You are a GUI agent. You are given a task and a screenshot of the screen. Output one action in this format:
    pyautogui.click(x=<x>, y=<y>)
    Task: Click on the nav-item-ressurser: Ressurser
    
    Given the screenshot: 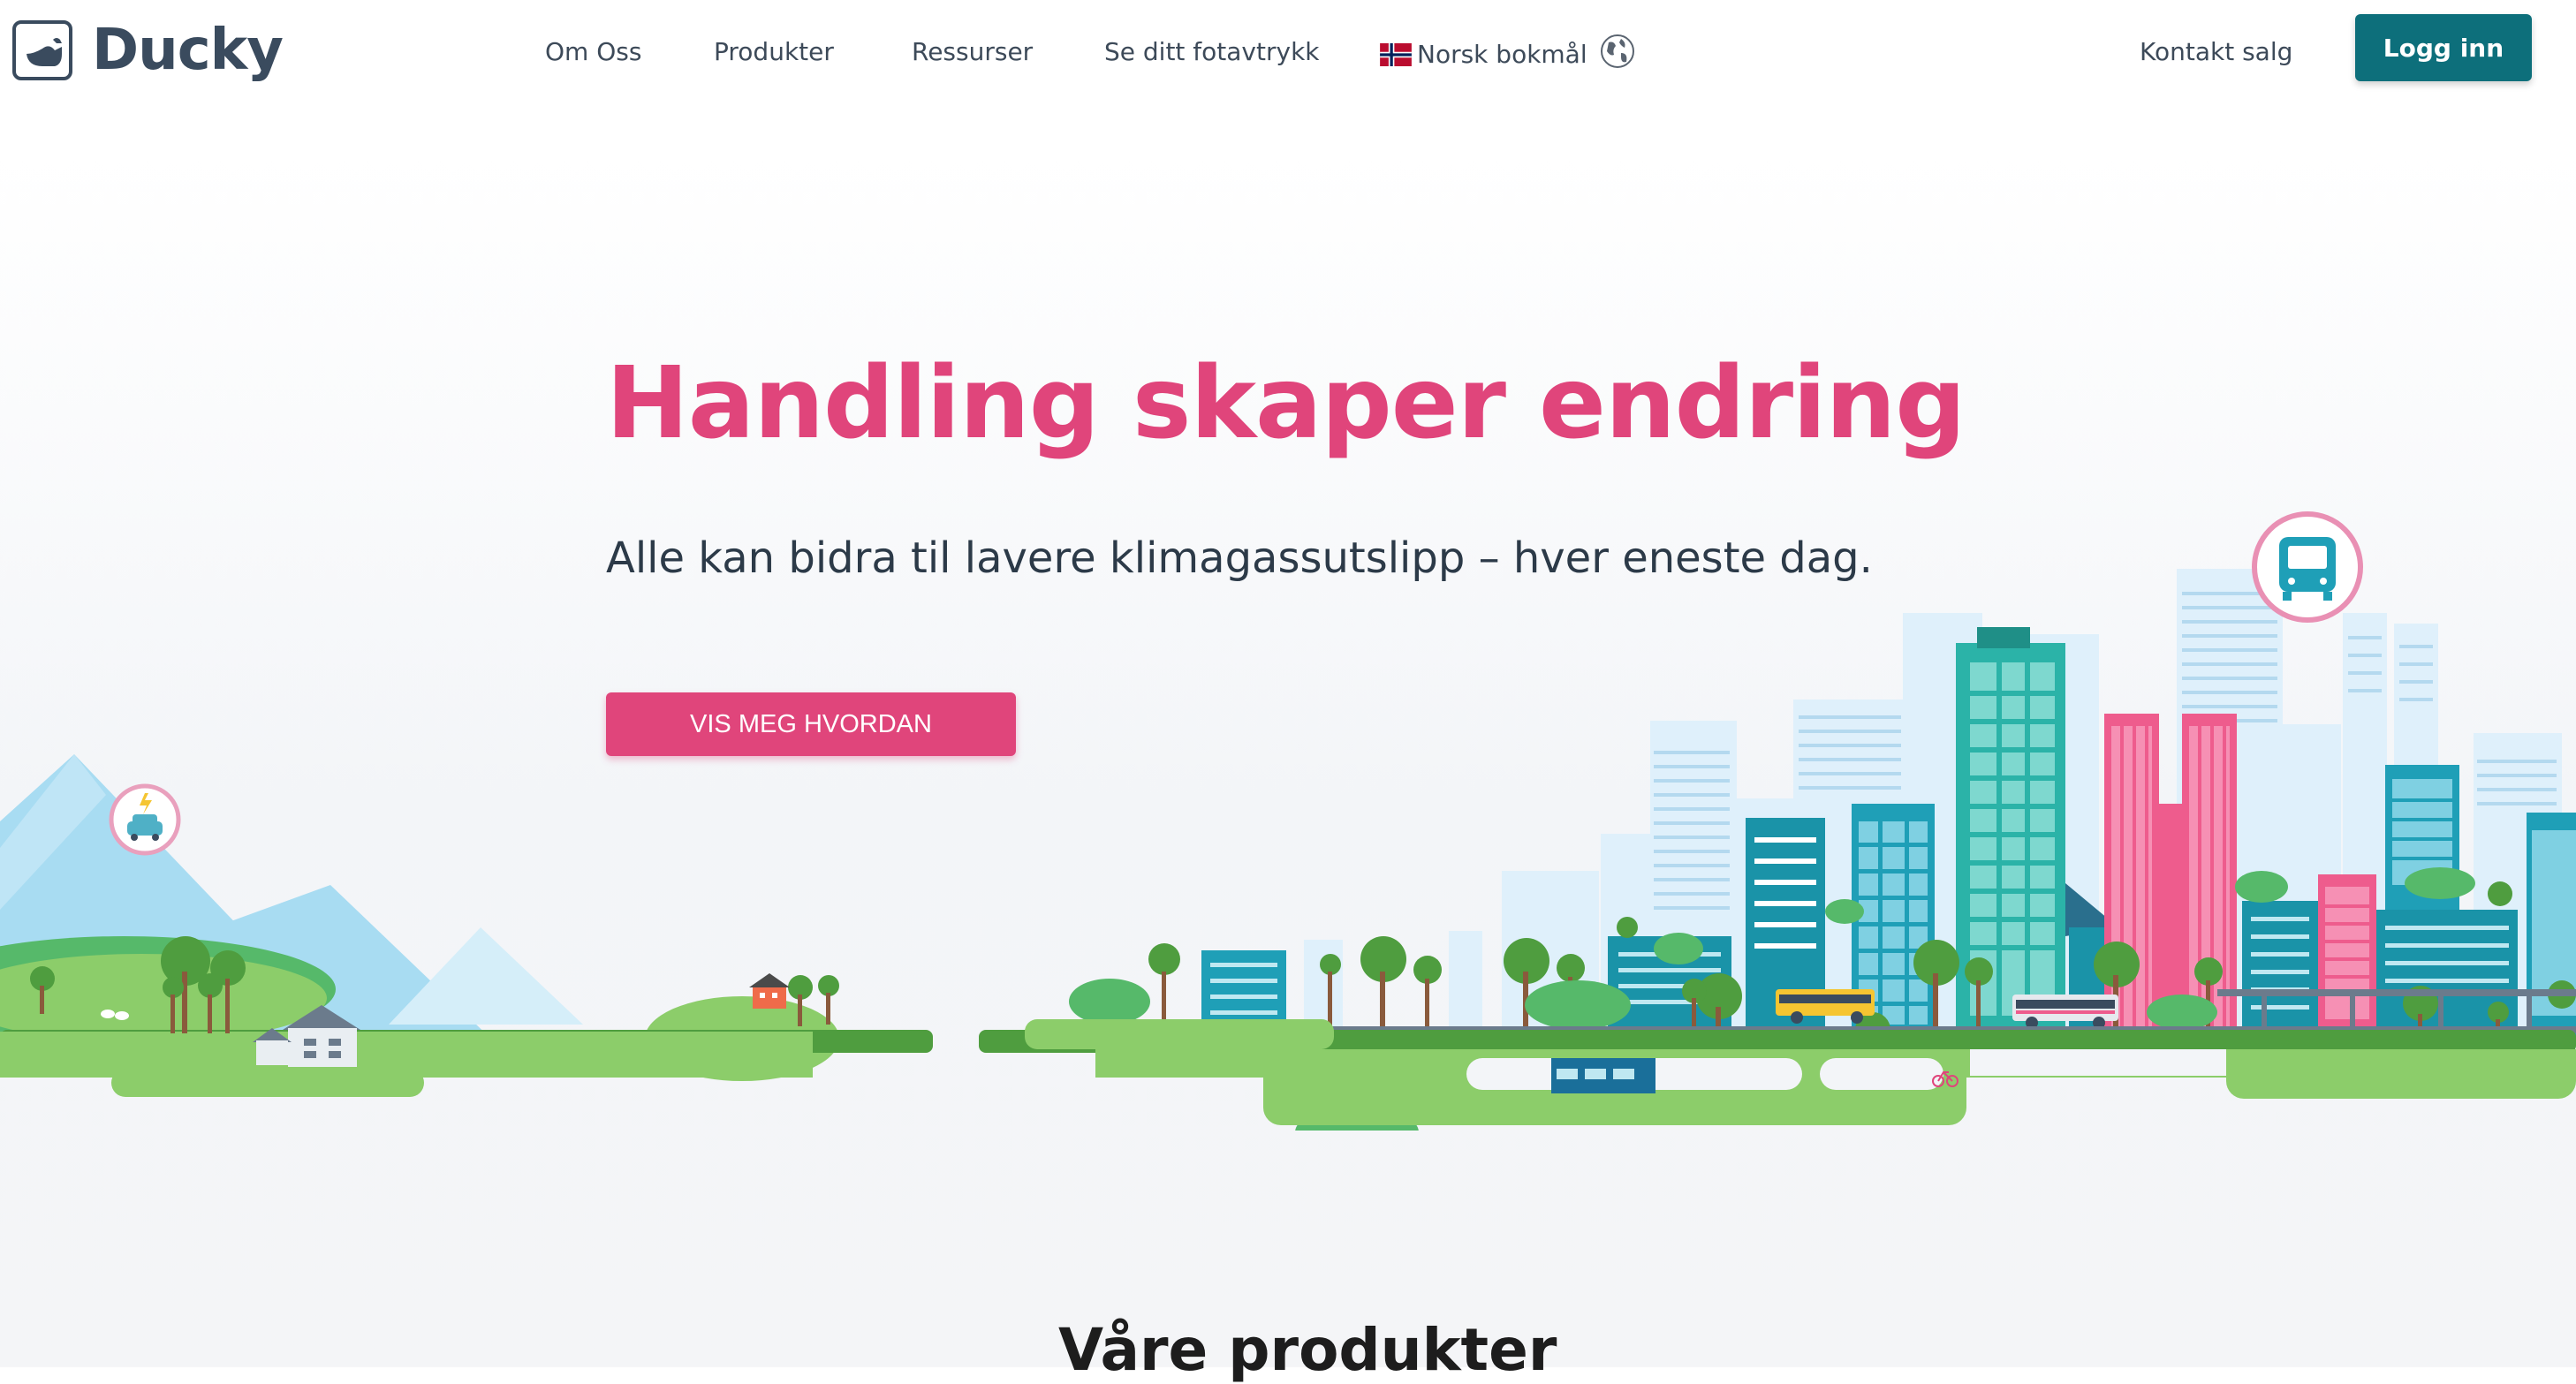 What is the action you would take?
    pyautogui.click(x=973, y=51)
    